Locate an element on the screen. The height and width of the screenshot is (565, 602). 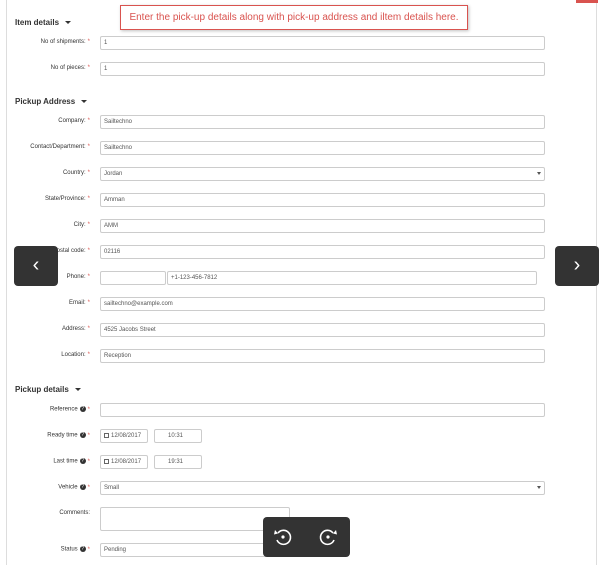
address-label: Address: * is located at coordinates (75, 329).